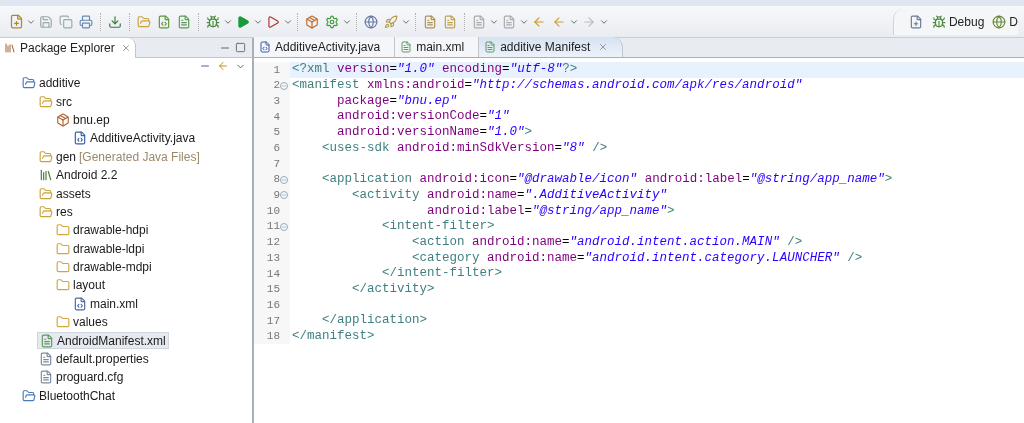  What do you see at coordinates (938, 21) in the screenshot?
I see `bug-icon` at bounding box center [938, 21].